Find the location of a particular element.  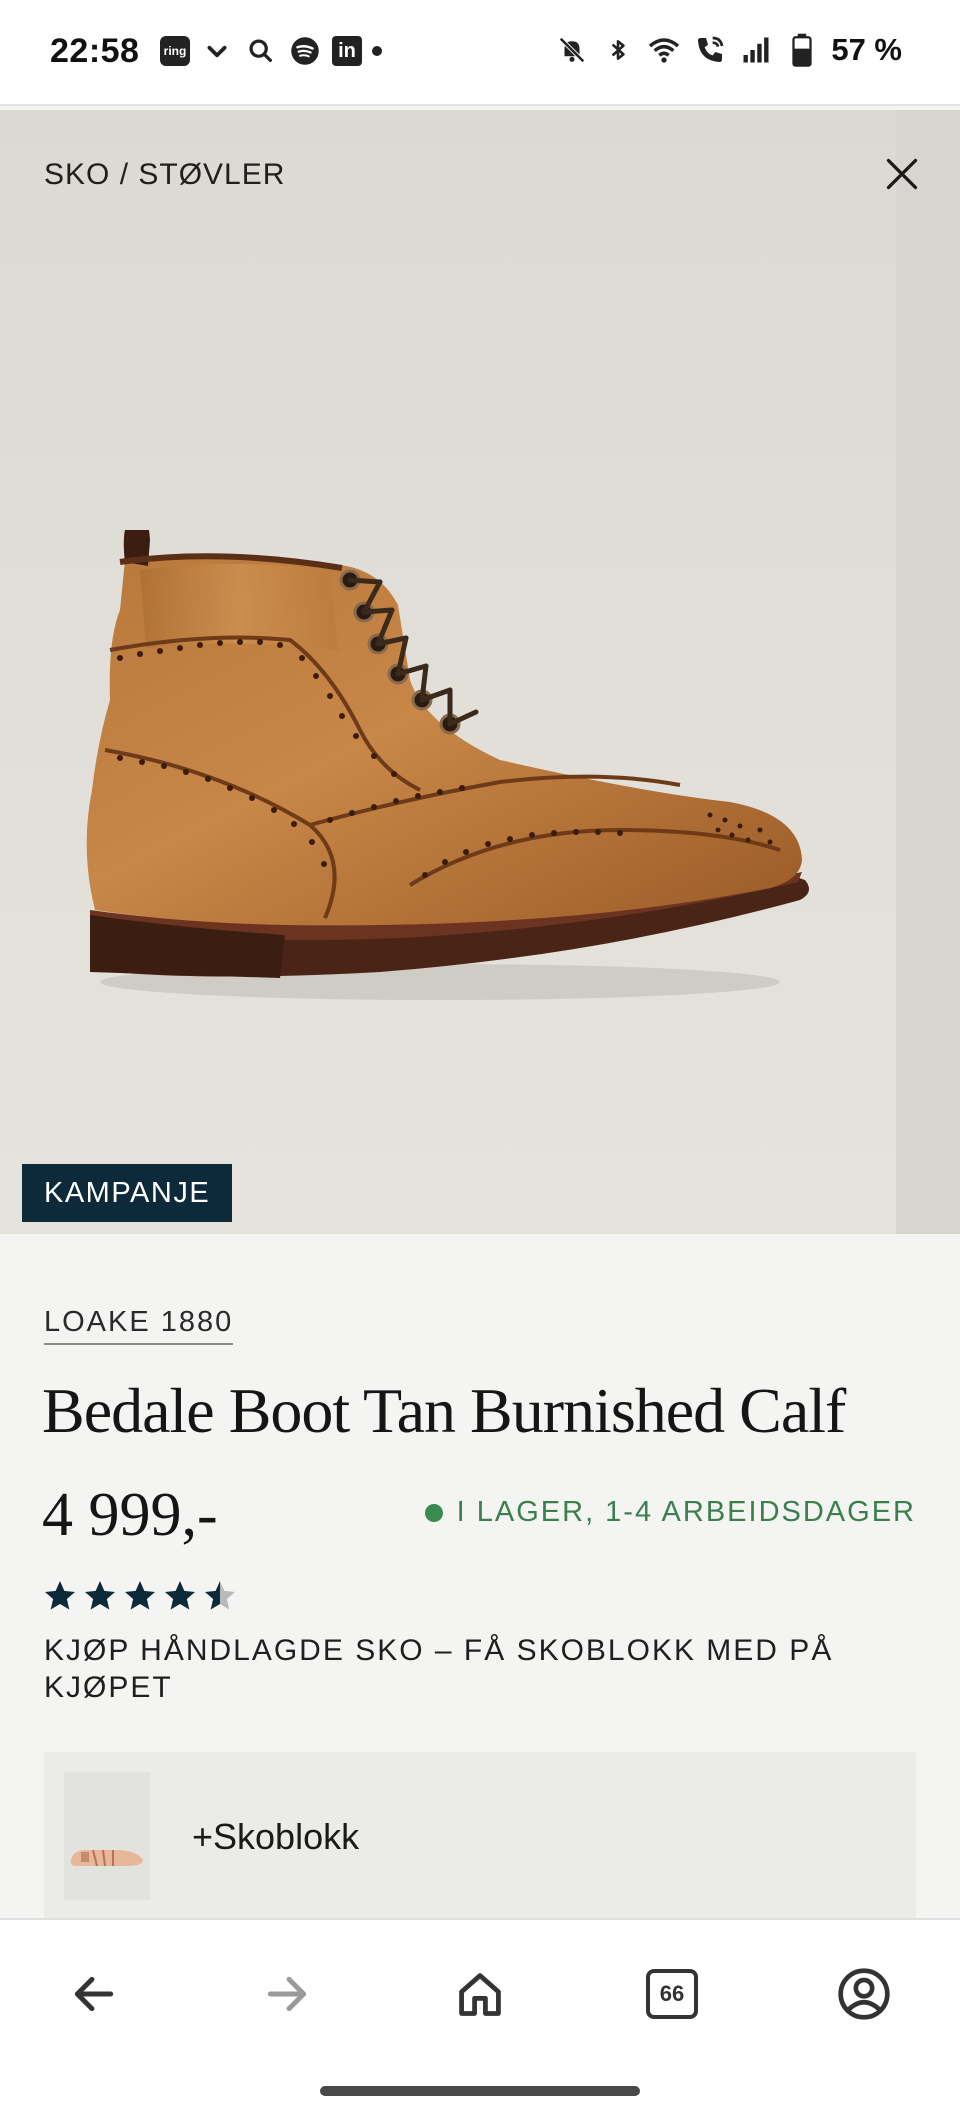

rating-stars is located at coordinates (140, 1596).